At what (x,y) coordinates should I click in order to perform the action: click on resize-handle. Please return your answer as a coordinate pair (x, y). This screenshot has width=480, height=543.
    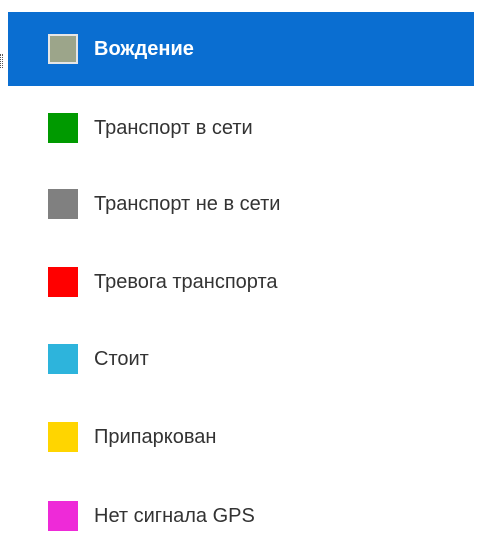
    Looking at the image, I should click on (1, 61).